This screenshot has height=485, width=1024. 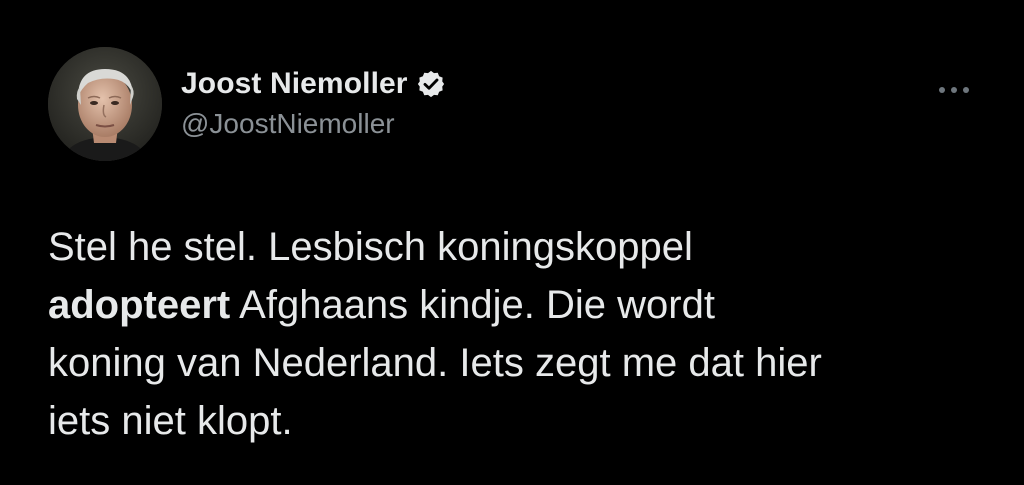 I want to click on user-handle: @JoostNiemoller, so click(x=313, y=124).